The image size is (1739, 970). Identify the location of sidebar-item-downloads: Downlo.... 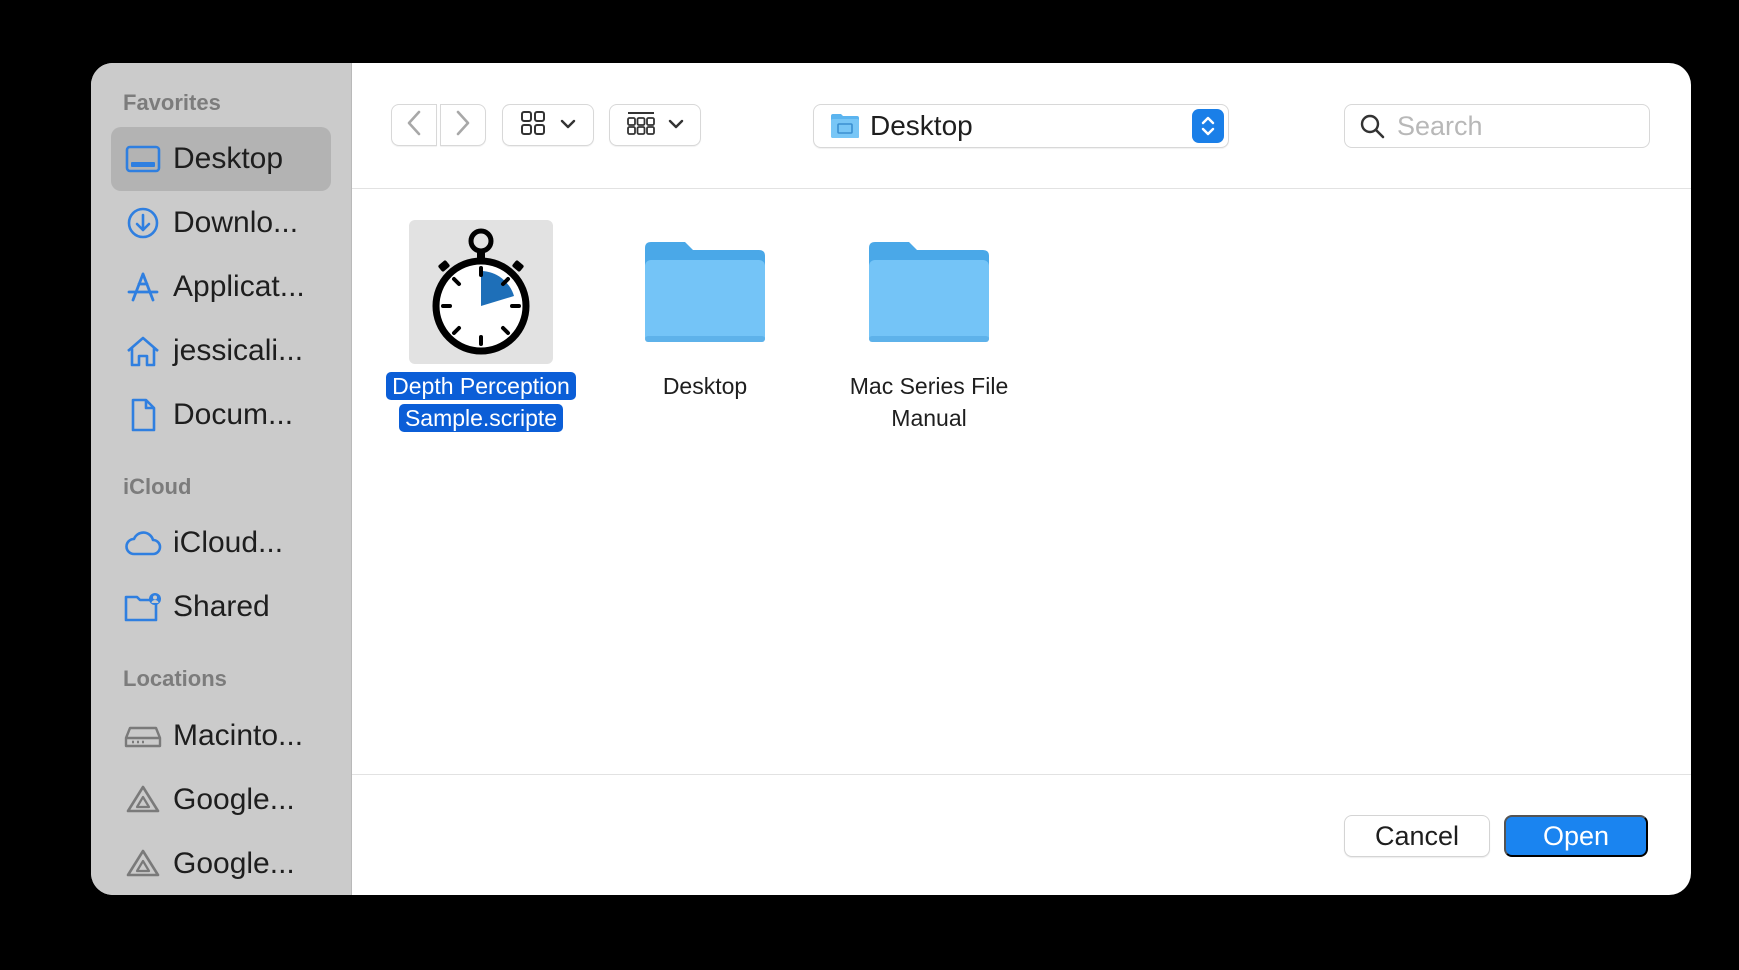
(221, 223).